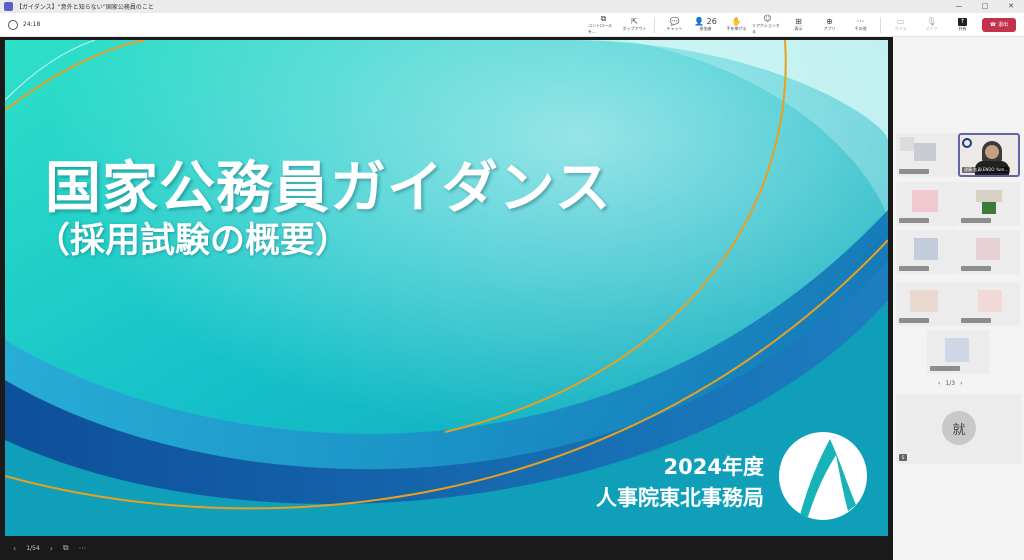 The height and width of the screenshot is (560, 1024). What do you see at coordinates (13, 24) in the screenshot?
I see `shield-icon` at bounding box center [13, 24].